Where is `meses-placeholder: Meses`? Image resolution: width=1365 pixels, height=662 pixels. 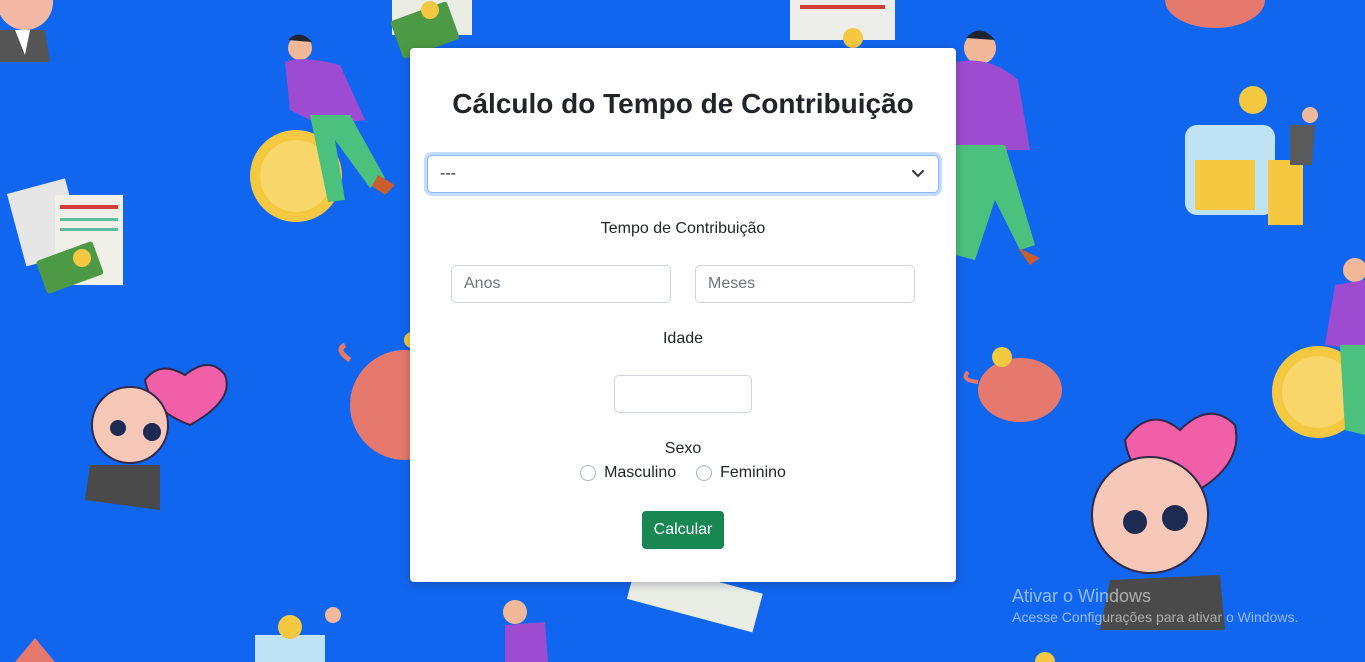 meses-placeholder: Meses is located at coordinates (732, 283).